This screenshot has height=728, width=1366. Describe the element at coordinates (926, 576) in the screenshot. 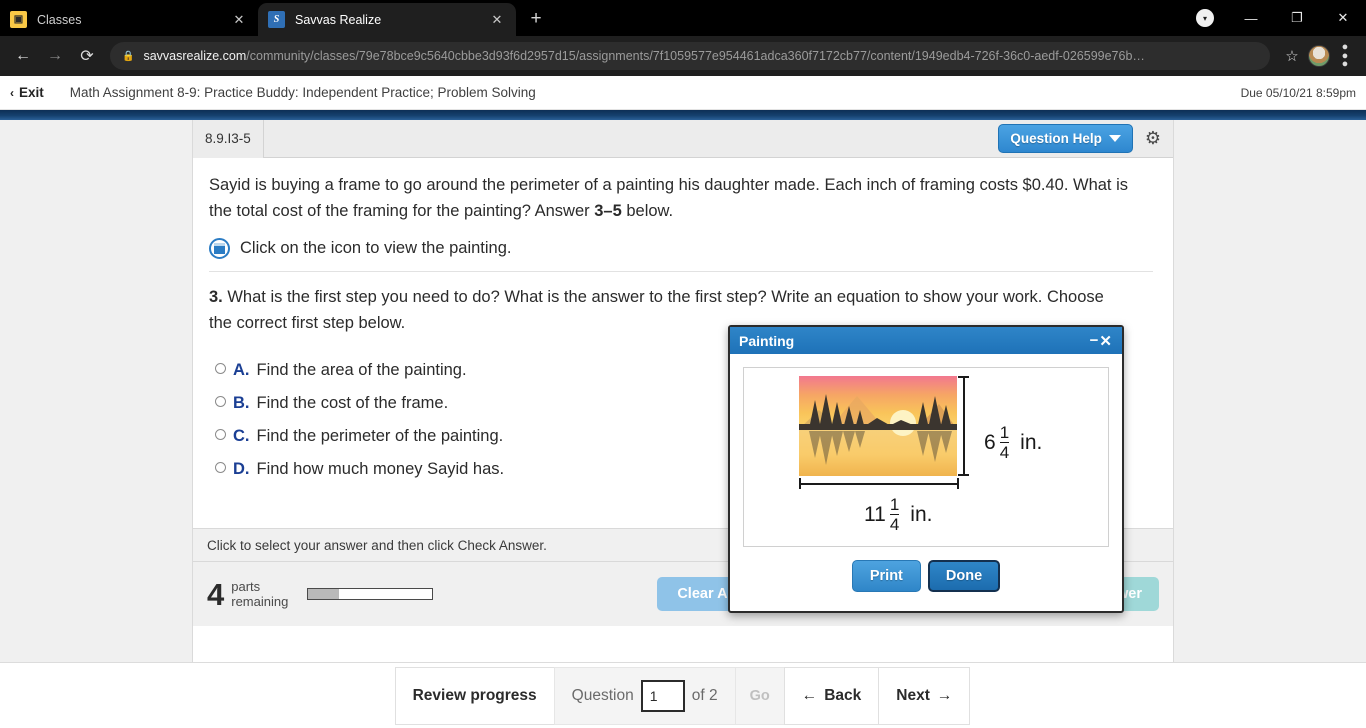

I see `dialog-actions: Print Done` at that location.